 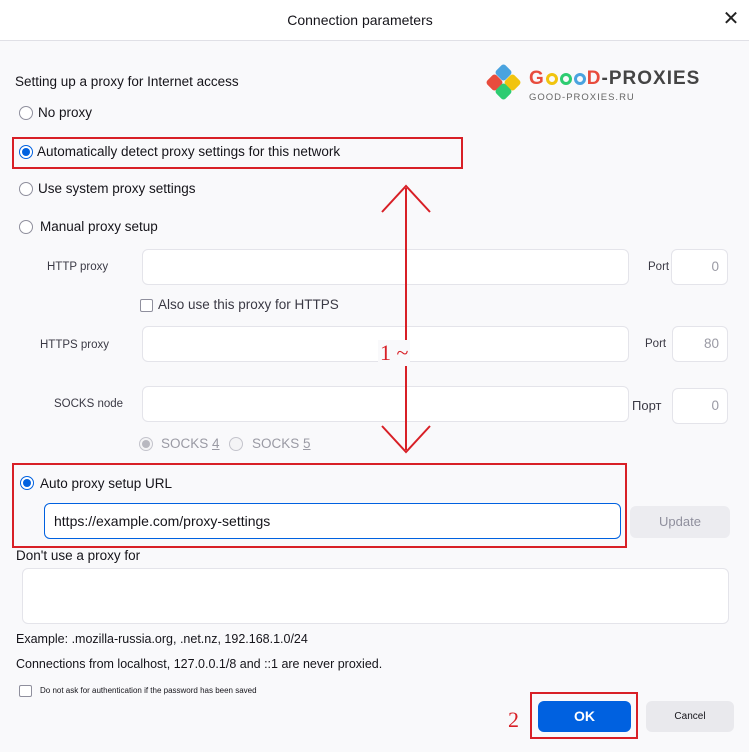 I want to click on radio-socks5-label: SOCKS 5, so click(x=281, y=443).